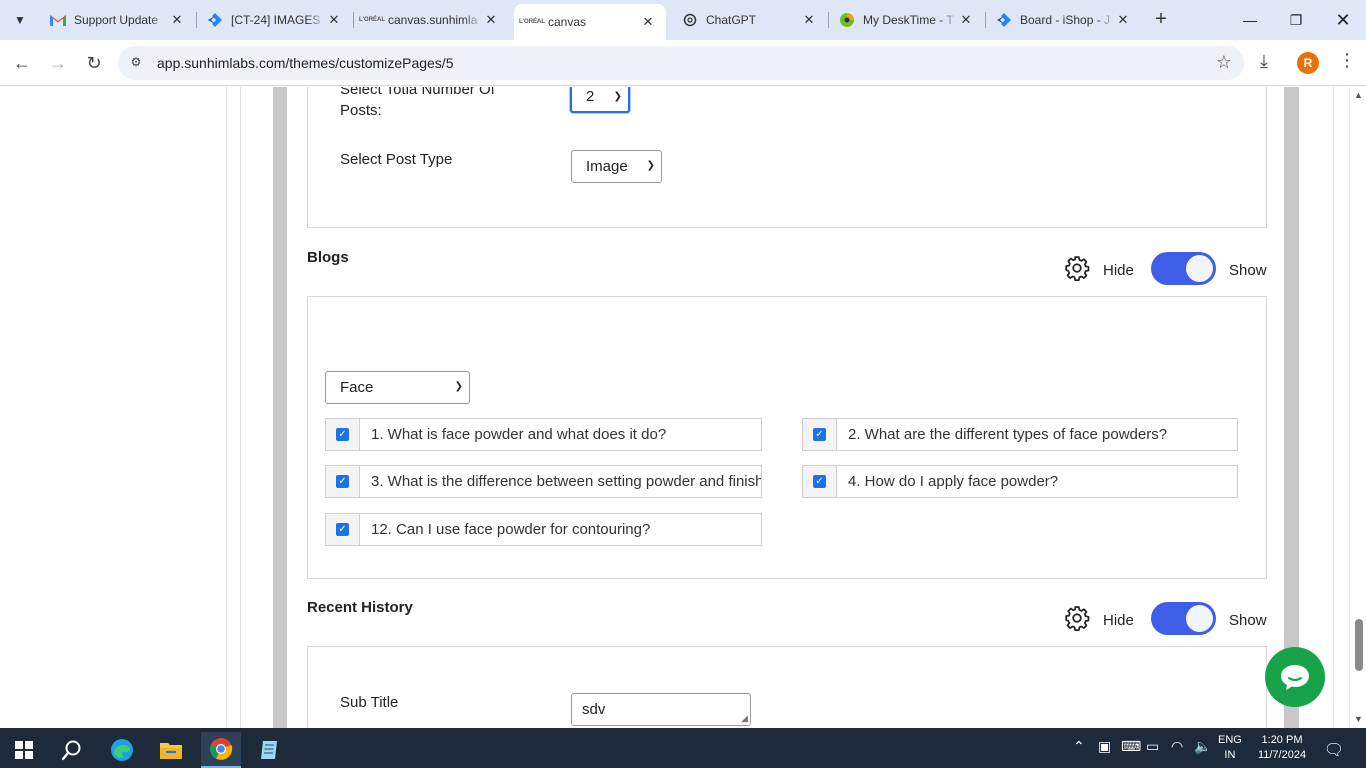 This screenshot has width=1366, height=768. Describe the element at coordinates (58, 20) in the screenshot. I see `gmail-icon` at that location.